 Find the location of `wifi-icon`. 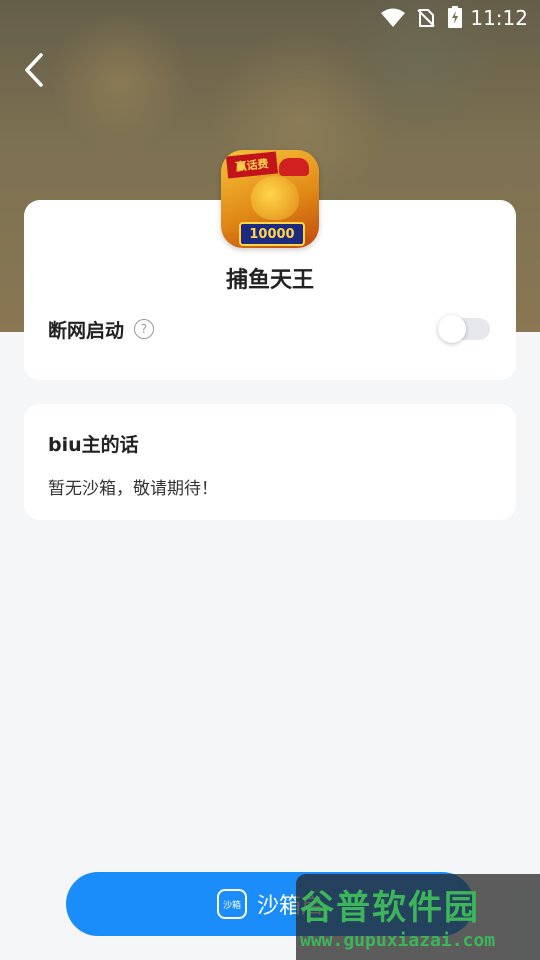

wifi-icon is located at coordinates (393, 17).